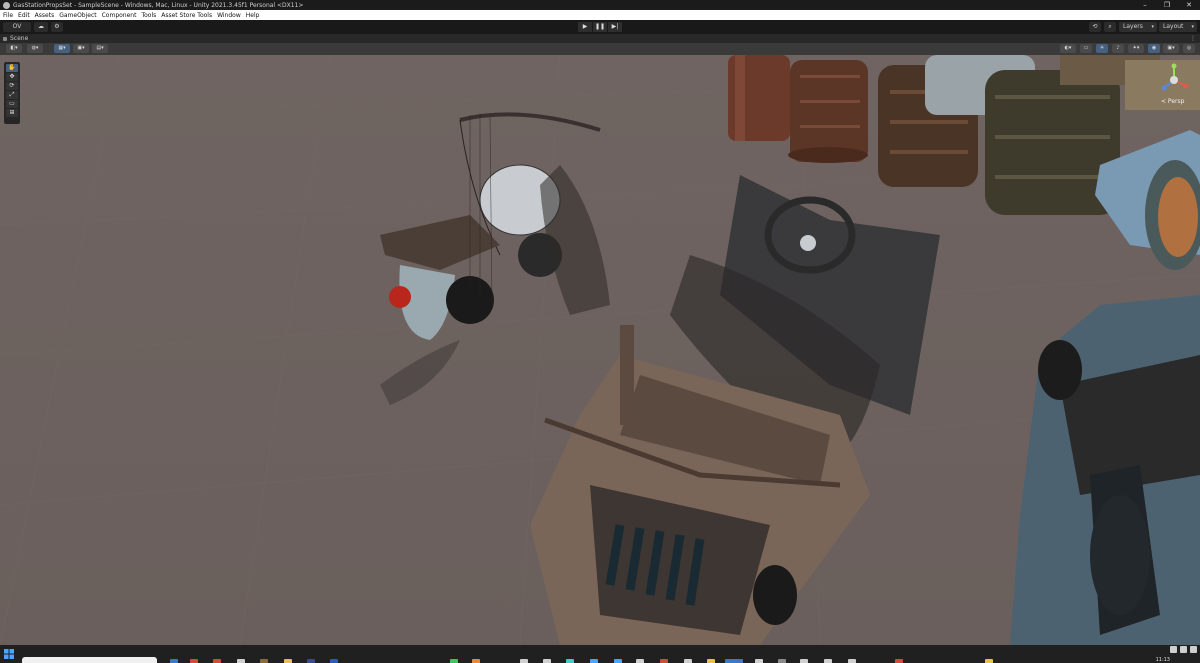 This screenshot has height=663, width=1200. I want to click on effects-dropdown: ✦▾, so click(1136, 48).